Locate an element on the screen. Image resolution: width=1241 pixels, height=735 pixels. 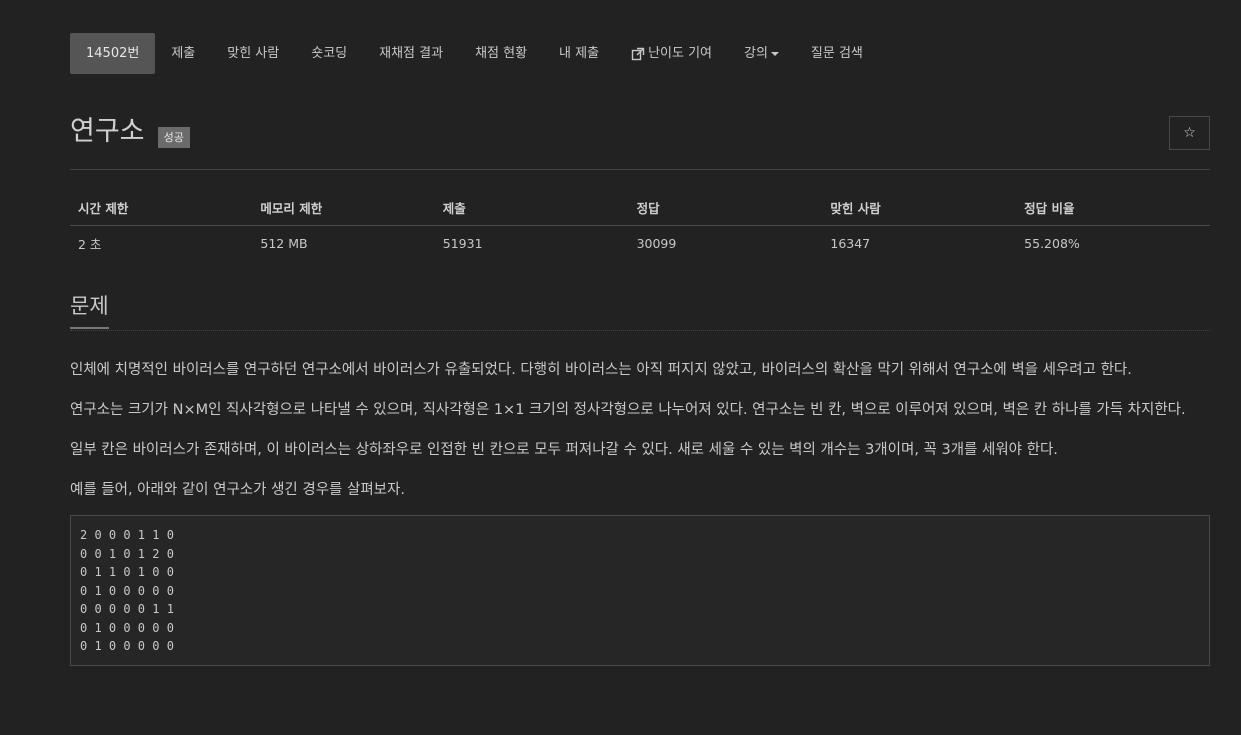
table-header-row: 시간 제한 메모리 제한 제출 정답 맞힌 사람 정답 비율 is located at coordinates (640, 208).